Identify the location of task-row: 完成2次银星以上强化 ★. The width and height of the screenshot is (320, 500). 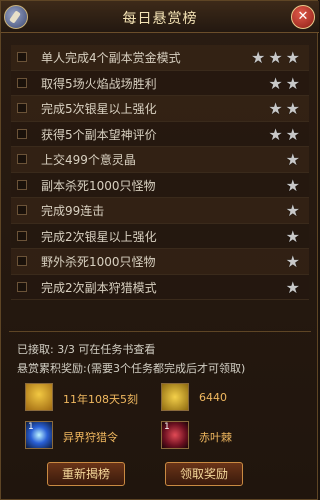
(160, 236).